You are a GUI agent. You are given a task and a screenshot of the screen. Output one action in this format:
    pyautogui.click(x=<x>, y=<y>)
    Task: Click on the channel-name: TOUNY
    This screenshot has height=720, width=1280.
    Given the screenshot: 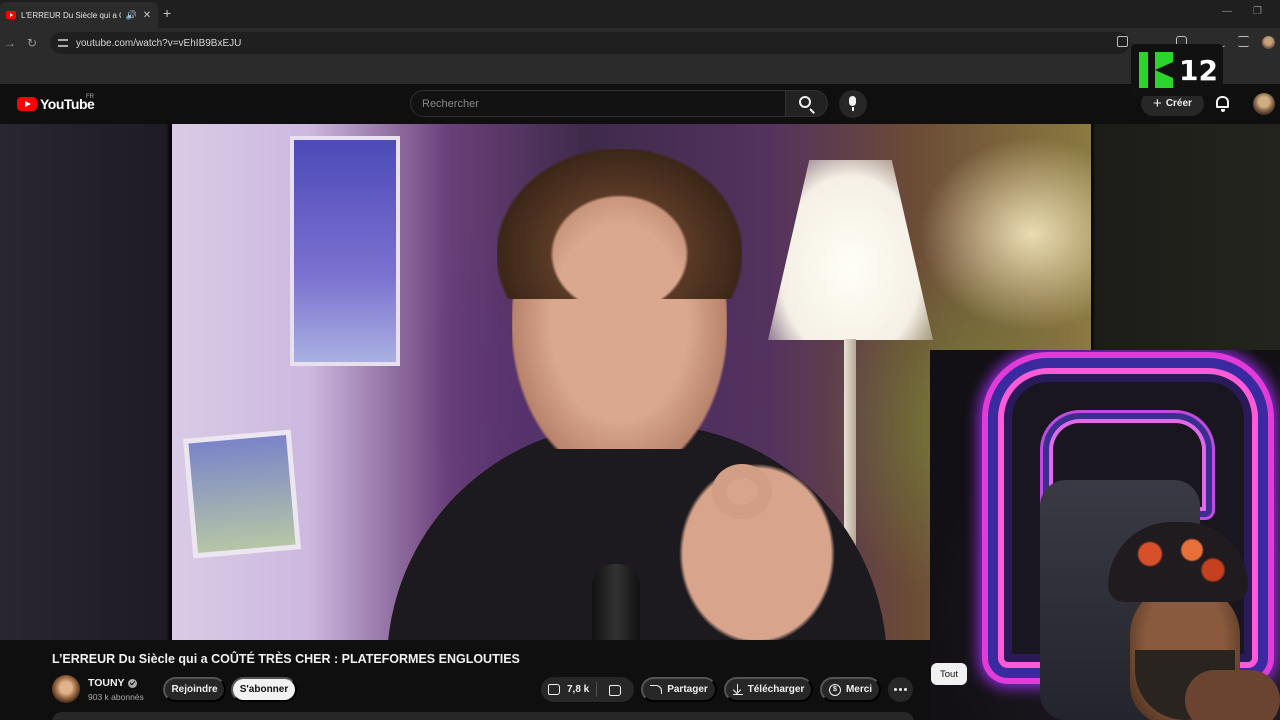 What is the action you would take?
    pyautogui.click(x=112, y=683)
    